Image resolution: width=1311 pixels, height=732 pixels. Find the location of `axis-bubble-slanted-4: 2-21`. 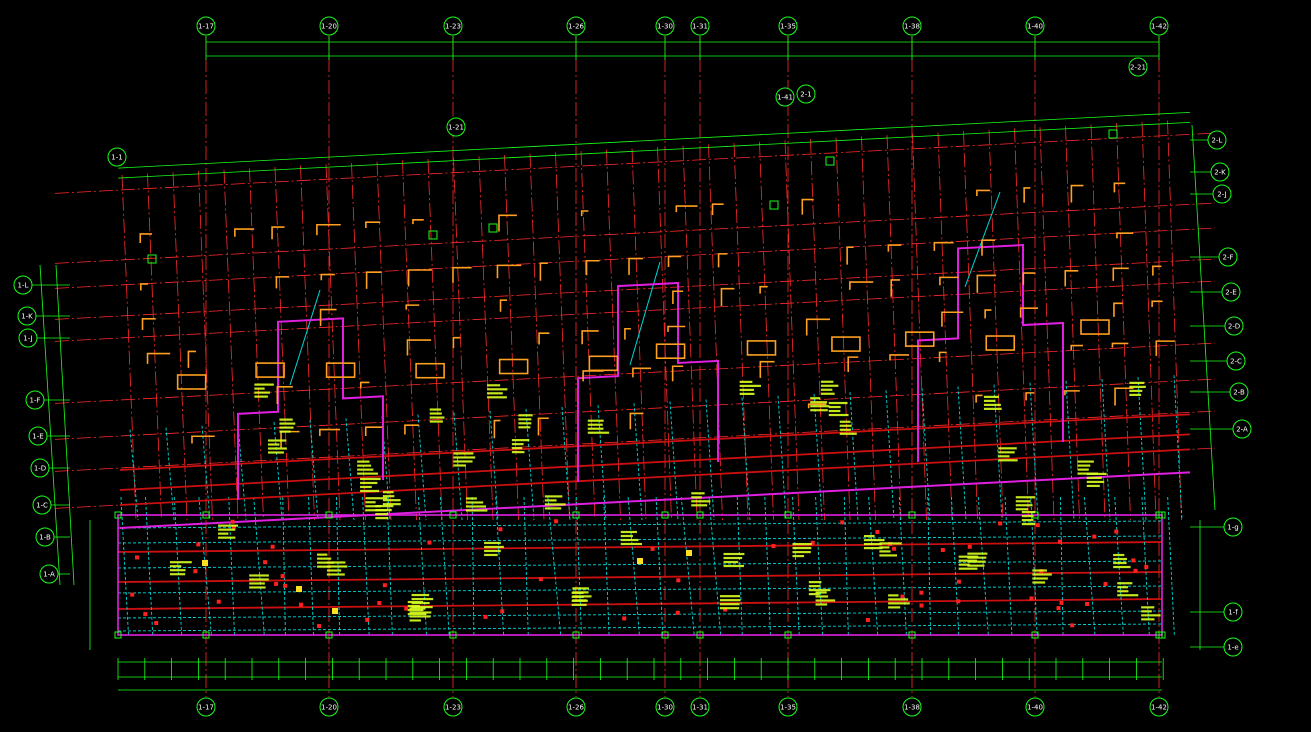

axis-bubble-slanted-4: 2-21 is located at coordinates (1138, 67).